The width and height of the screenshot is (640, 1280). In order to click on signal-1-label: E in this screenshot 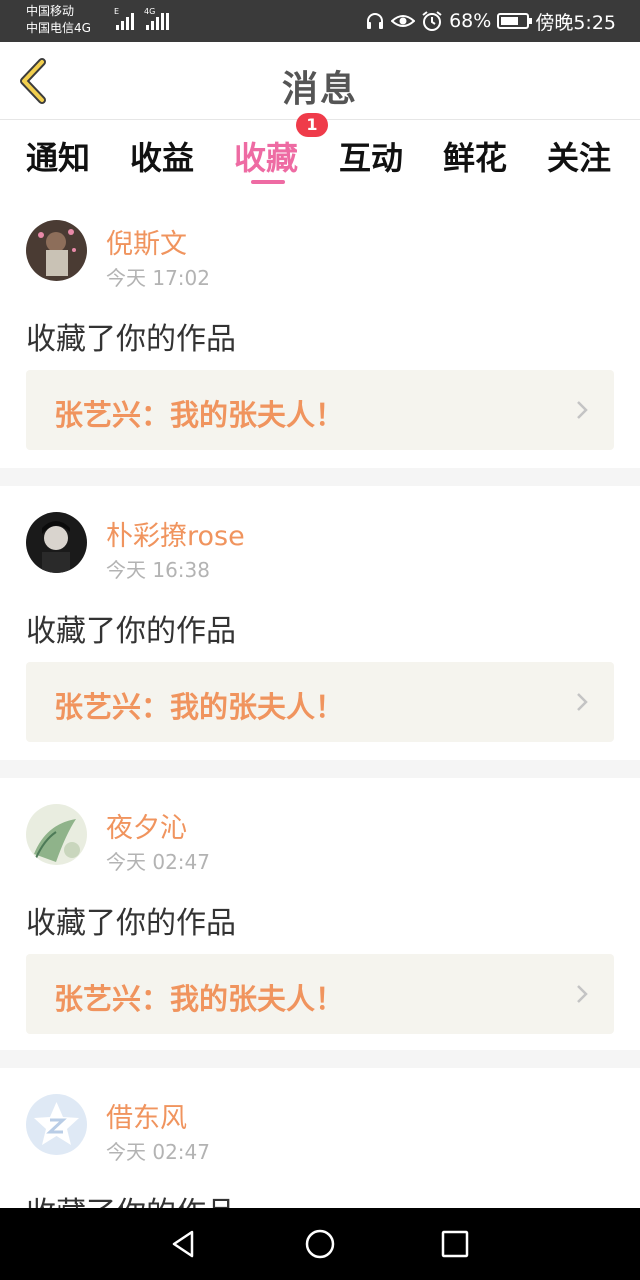, I will do `click(117, 11)`.